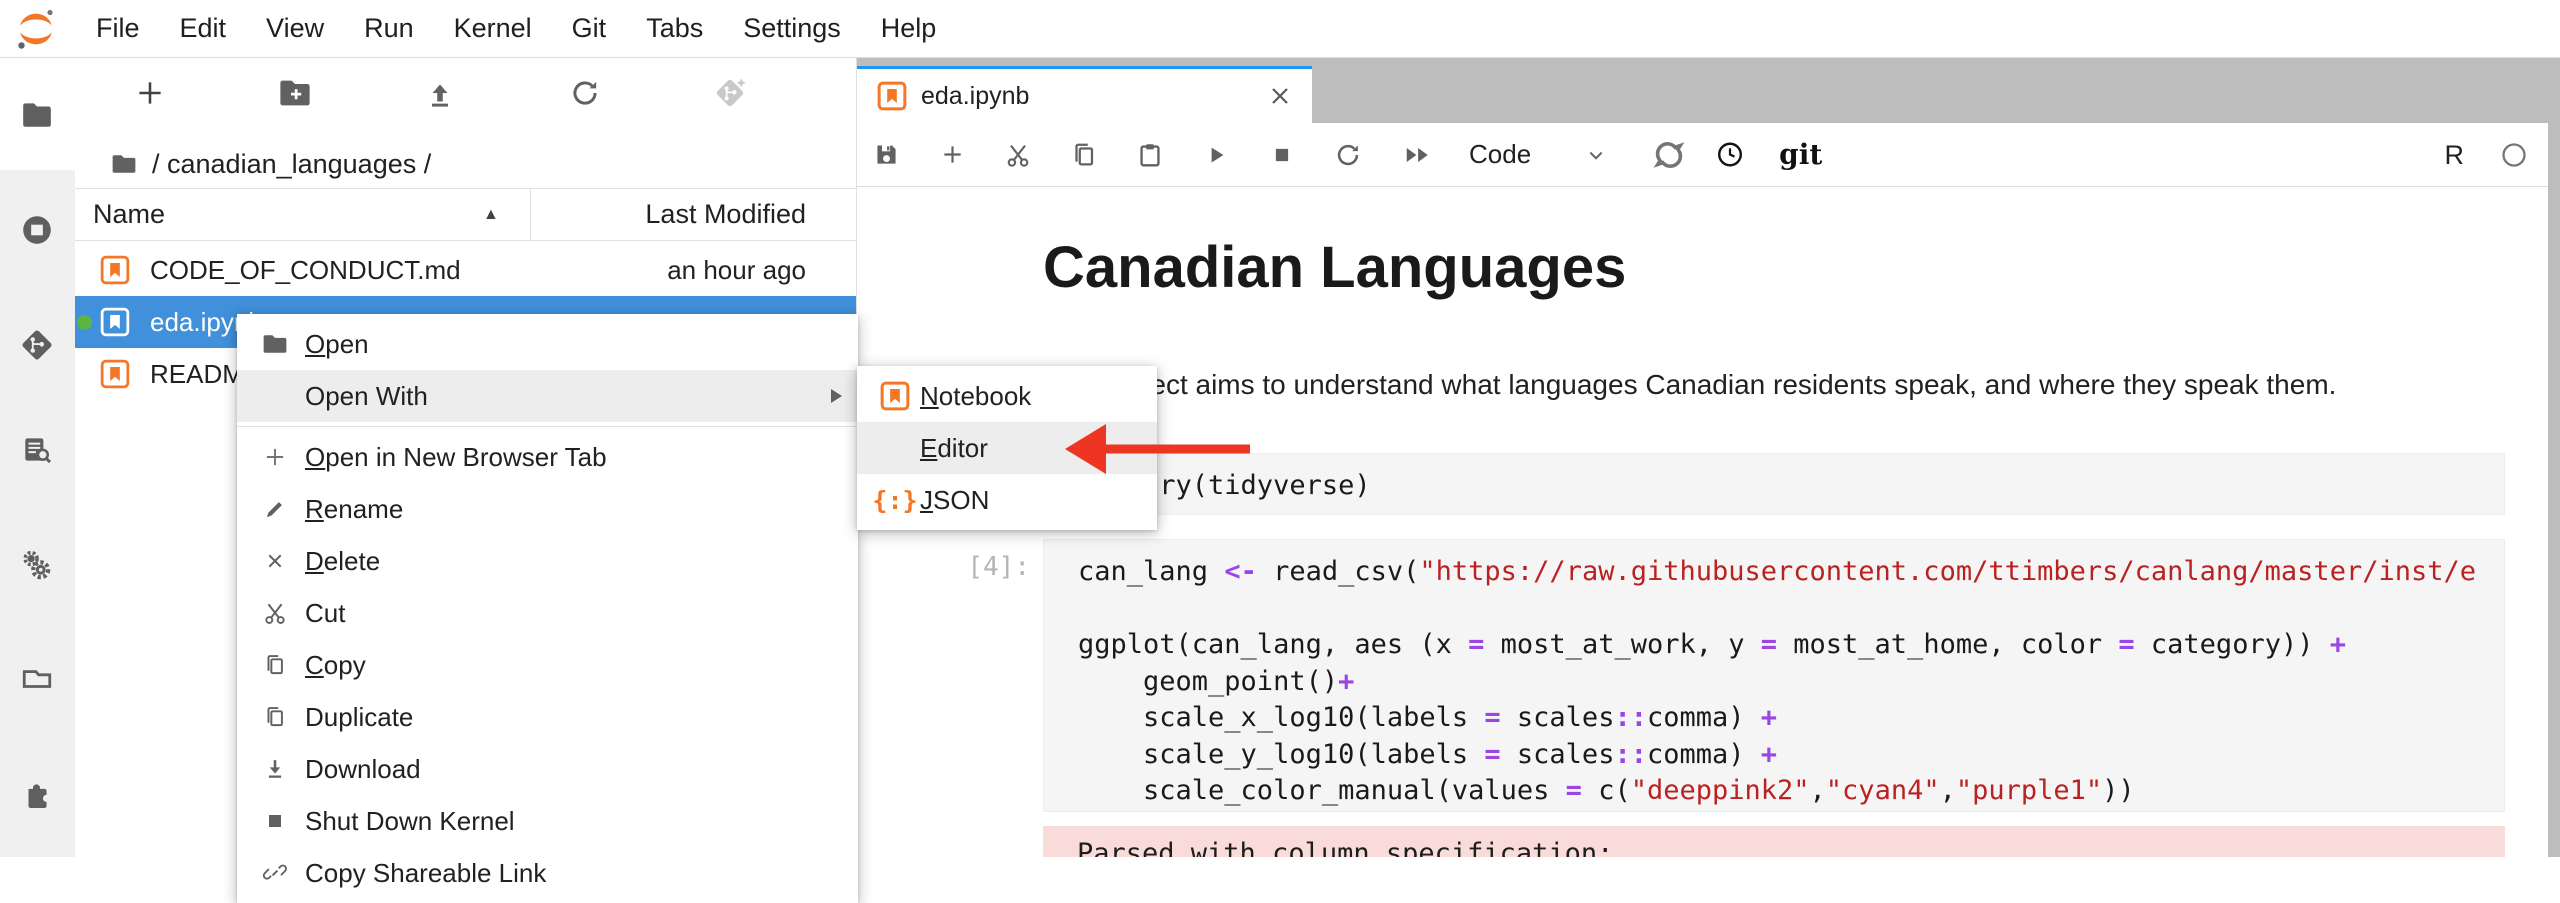 This screenshot has height=903, width=2560. Describe the element at coordinates (1419, 155) in the screenshot. I see `restart-run-all-button` at that location.